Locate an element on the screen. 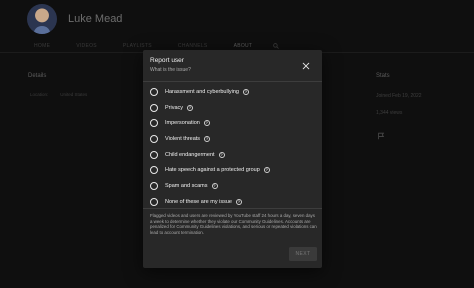  option-hate-speech: Hate speech against a protected group ? is located at coordinates (232, 170).